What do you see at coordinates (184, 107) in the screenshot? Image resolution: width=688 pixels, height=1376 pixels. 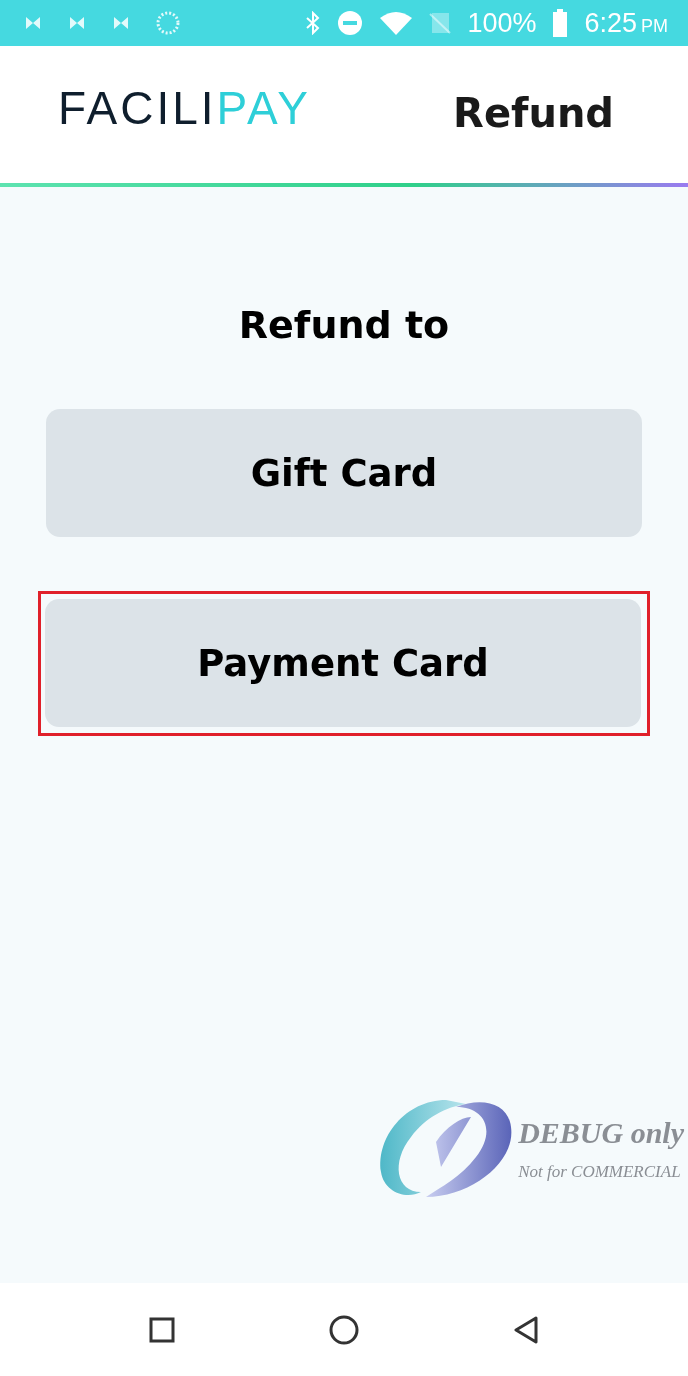 I see `logo: FACILI PAY` at bounding box center [184, 107].